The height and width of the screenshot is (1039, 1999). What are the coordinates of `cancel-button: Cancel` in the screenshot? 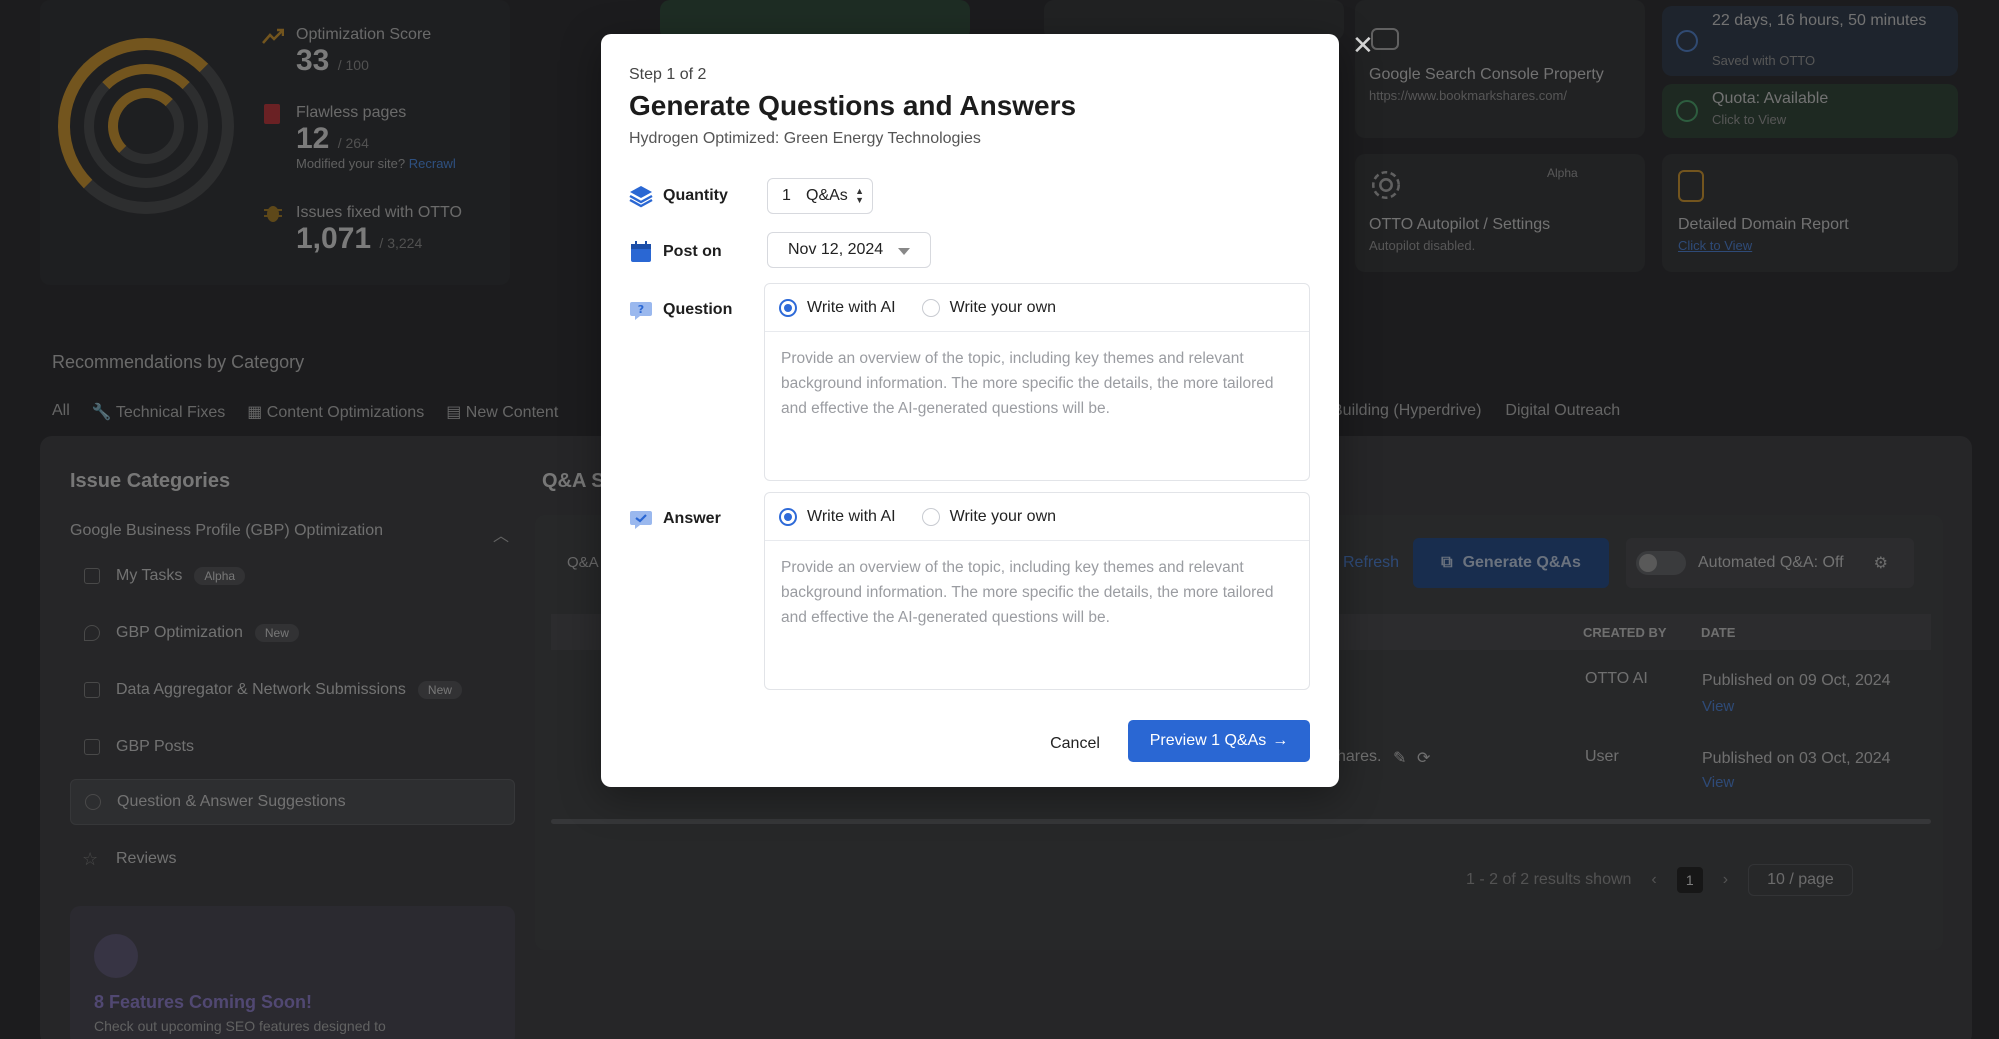 It's located at (1075, 744).